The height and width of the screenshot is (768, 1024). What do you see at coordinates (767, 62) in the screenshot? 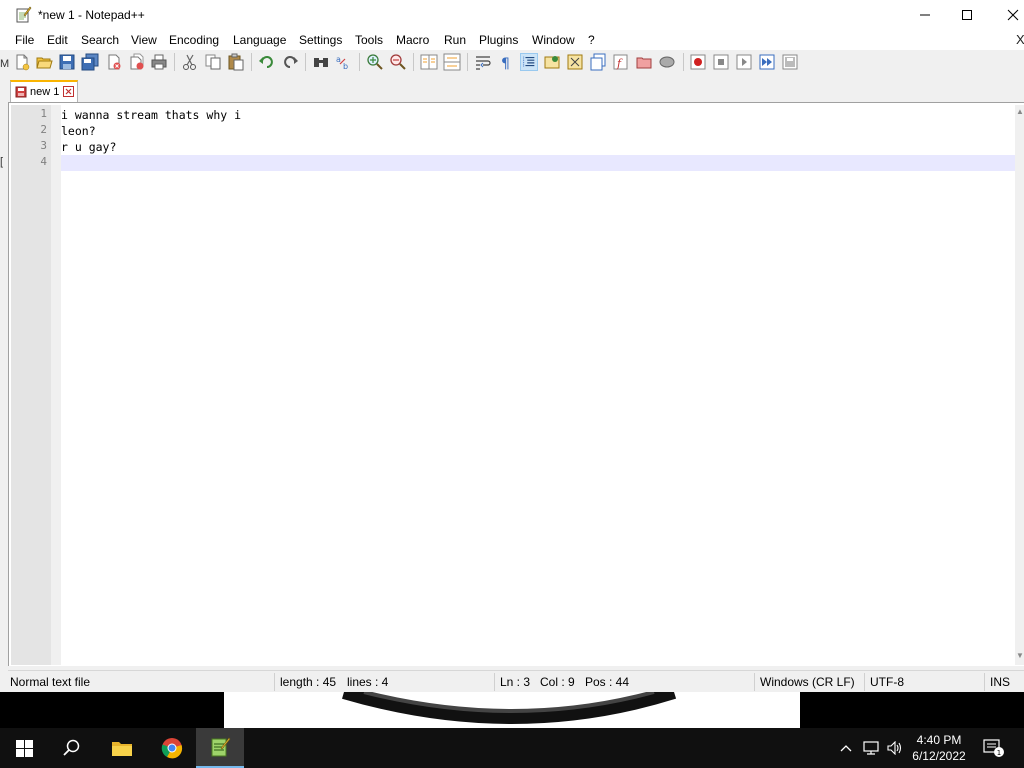
I see `run-macro-multiple-icon` at bounding box center [767, 62].